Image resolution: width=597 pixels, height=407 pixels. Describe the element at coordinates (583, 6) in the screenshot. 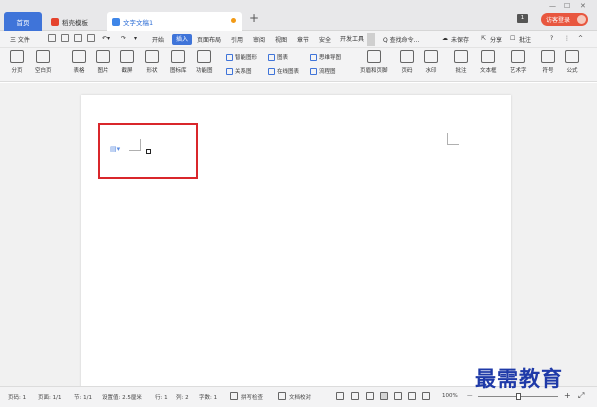

I see `close-window-button: ✕` at that location.